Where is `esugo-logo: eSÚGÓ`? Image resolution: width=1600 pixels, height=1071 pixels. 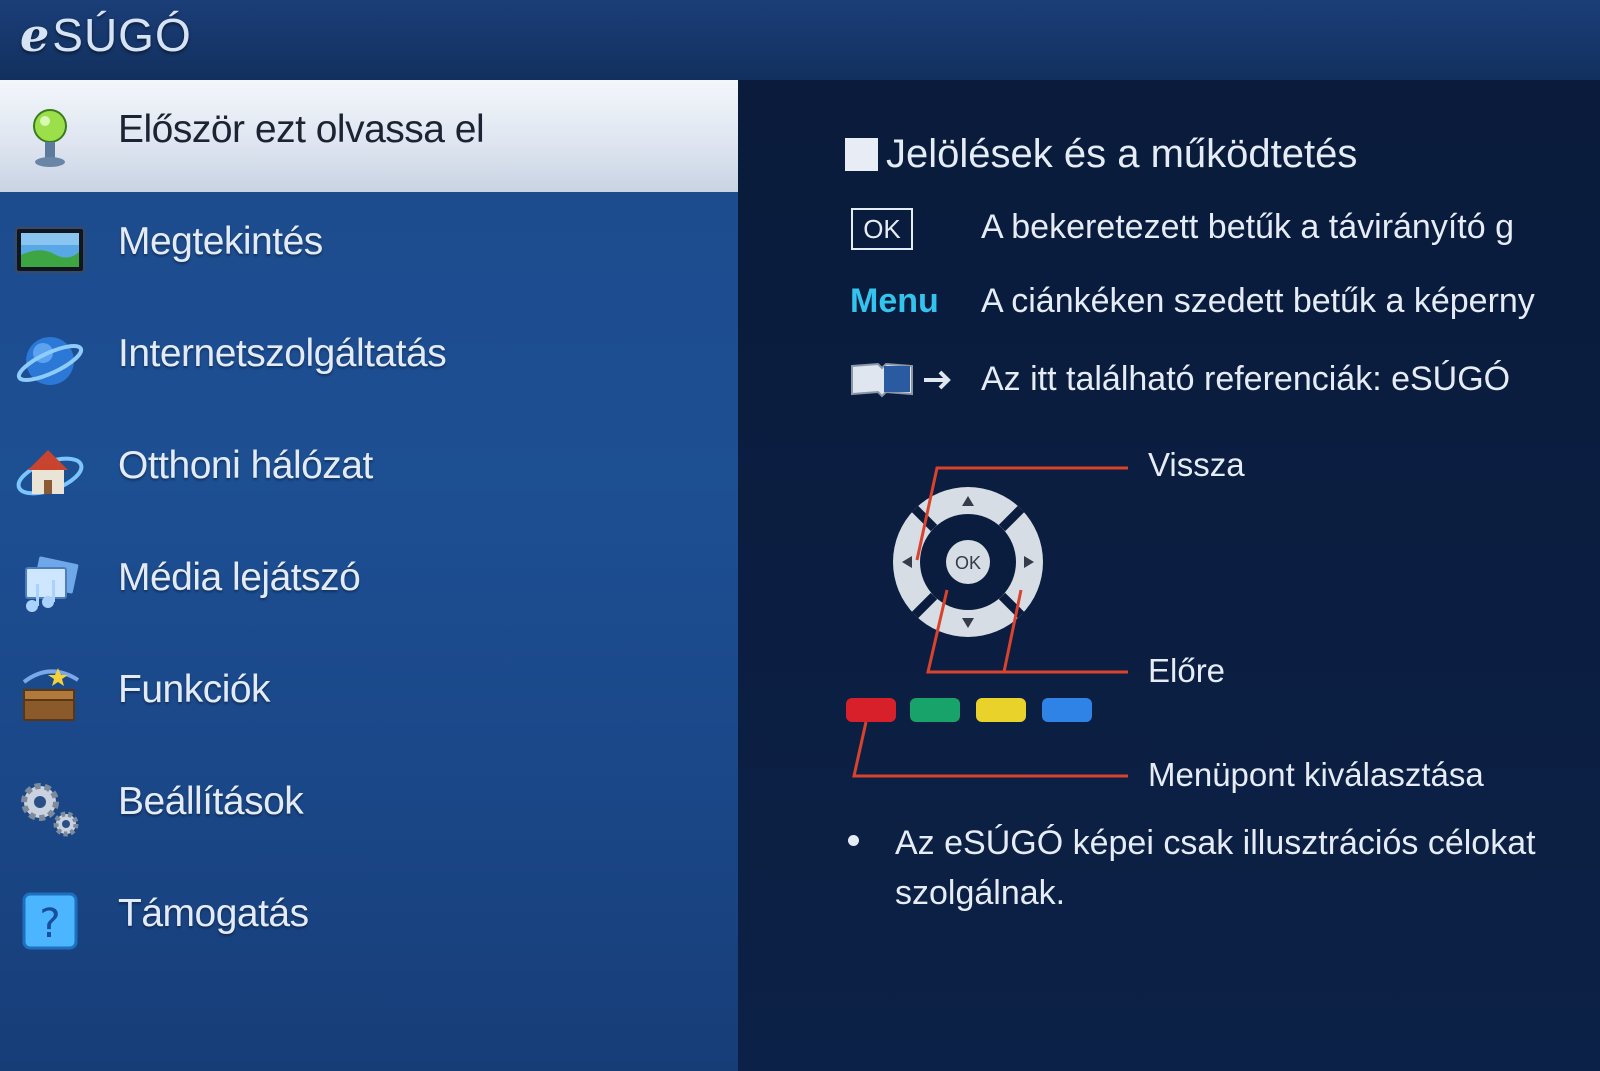 esugo-logo: eSÚGÓ is located at coordinates (106, 35).